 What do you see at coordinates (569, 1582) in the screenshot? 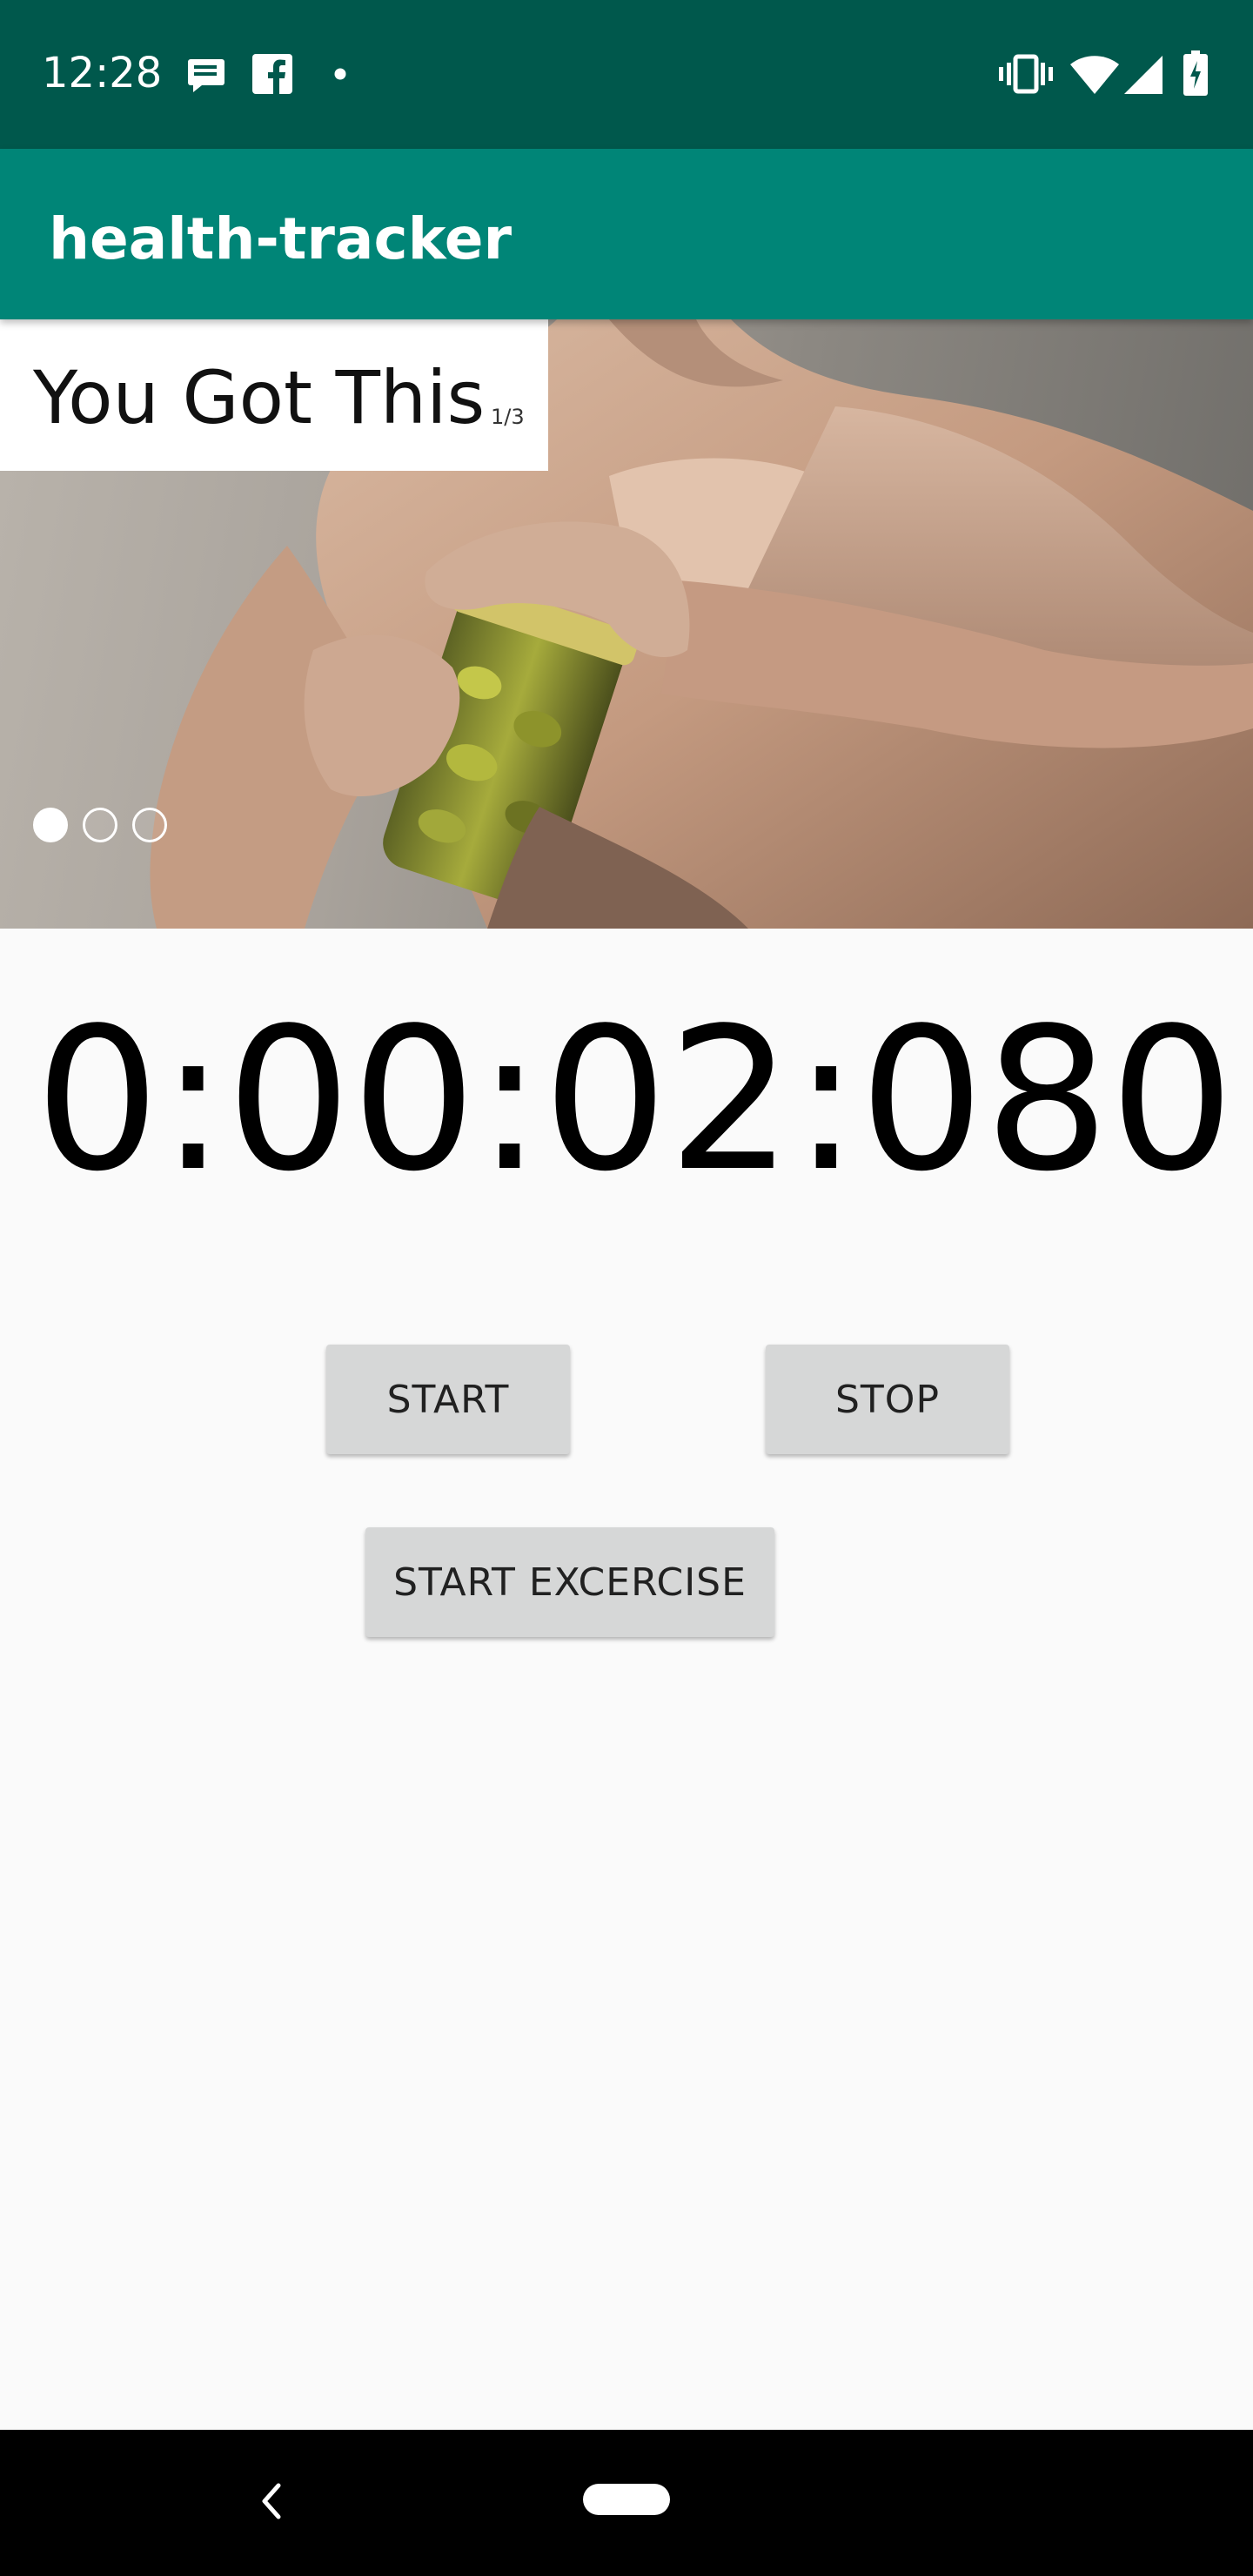
I see `start-exercise-button: START EXCERCISE` at bounding box center [569, 1582].